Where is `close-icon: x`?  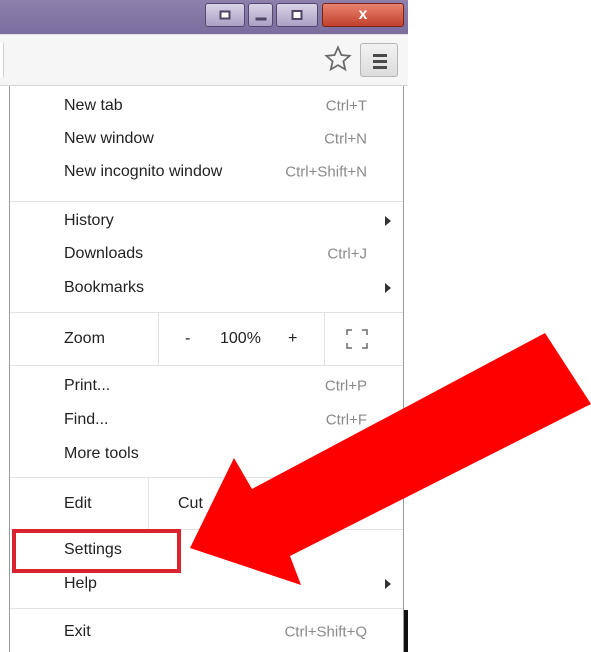
close-icon: x is located at coordinates (363, 14).